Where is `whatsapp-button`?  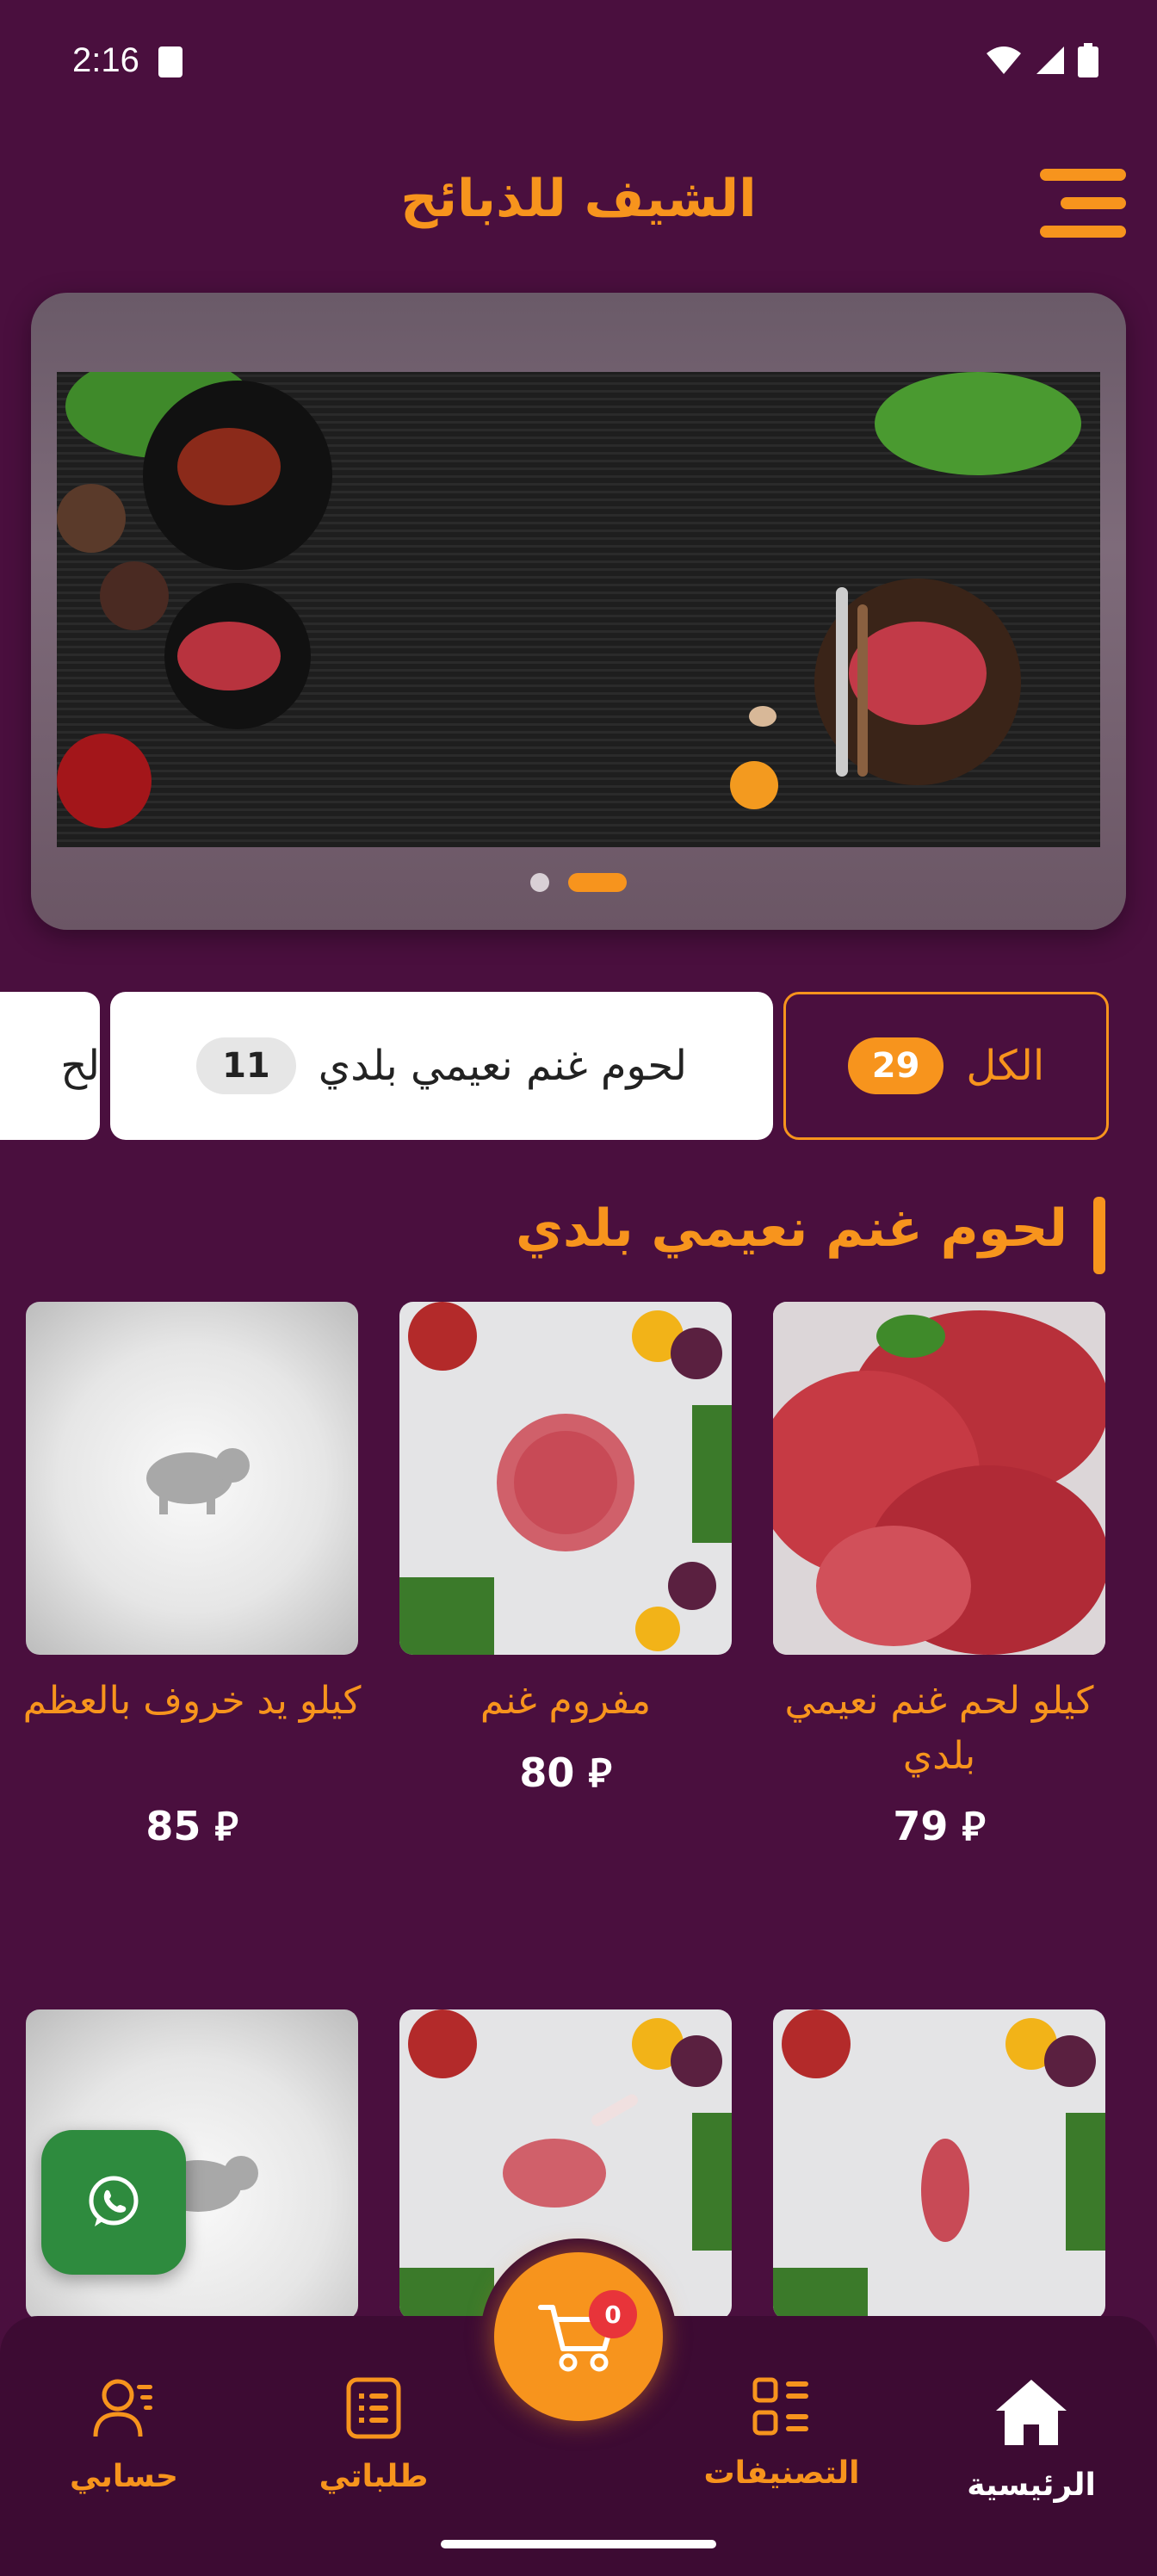 whatsapp-button is located at coordinates (114, 2202).